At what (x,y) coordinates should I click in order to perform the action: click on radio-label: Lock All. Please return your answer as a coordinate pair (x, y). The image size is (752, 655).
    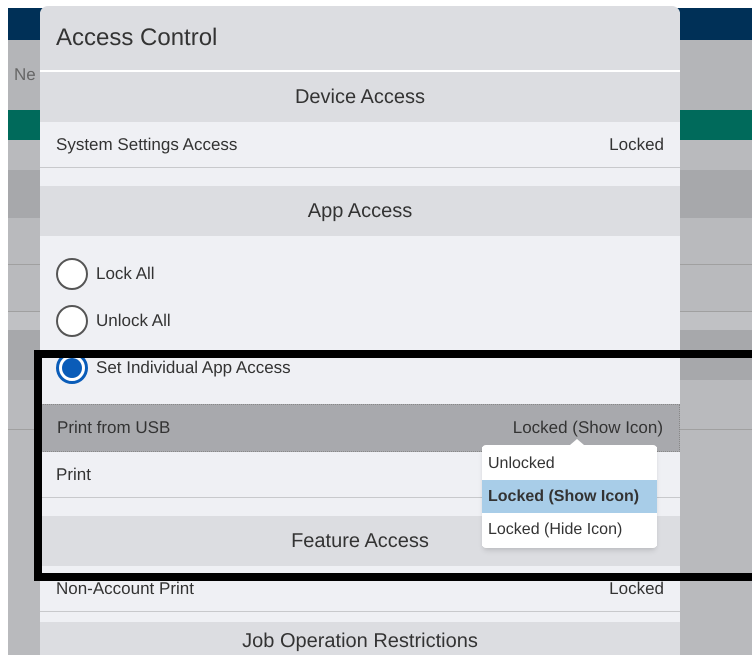
    Looking at the image, I should click on (125, 273).